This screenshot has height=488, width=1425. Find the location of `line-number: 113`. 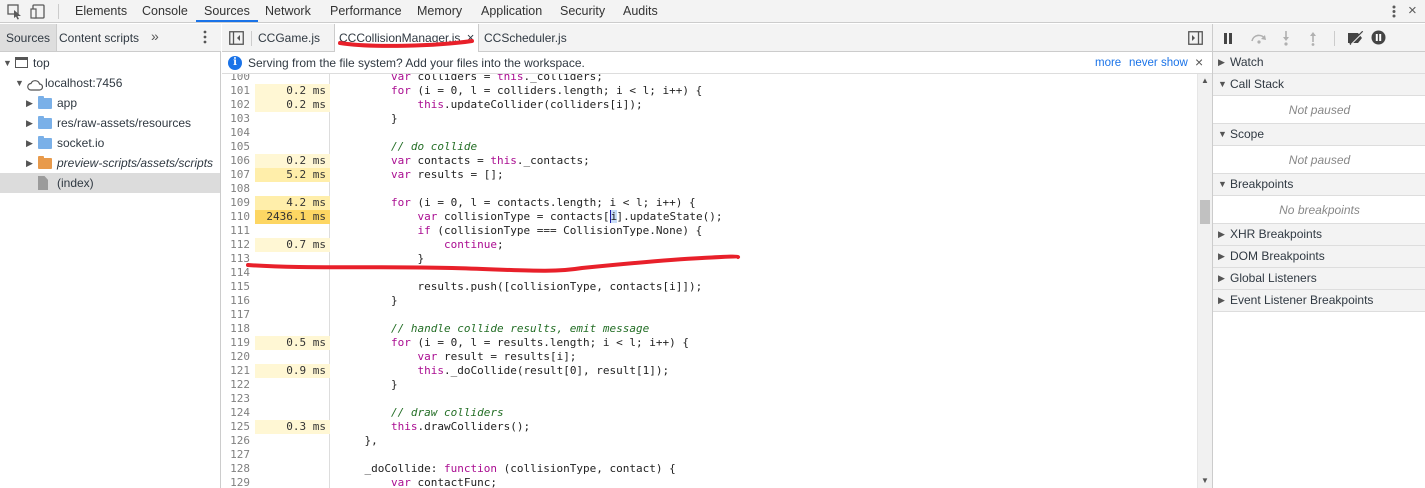

line-number: 113 is located at coordinates (236, 258).